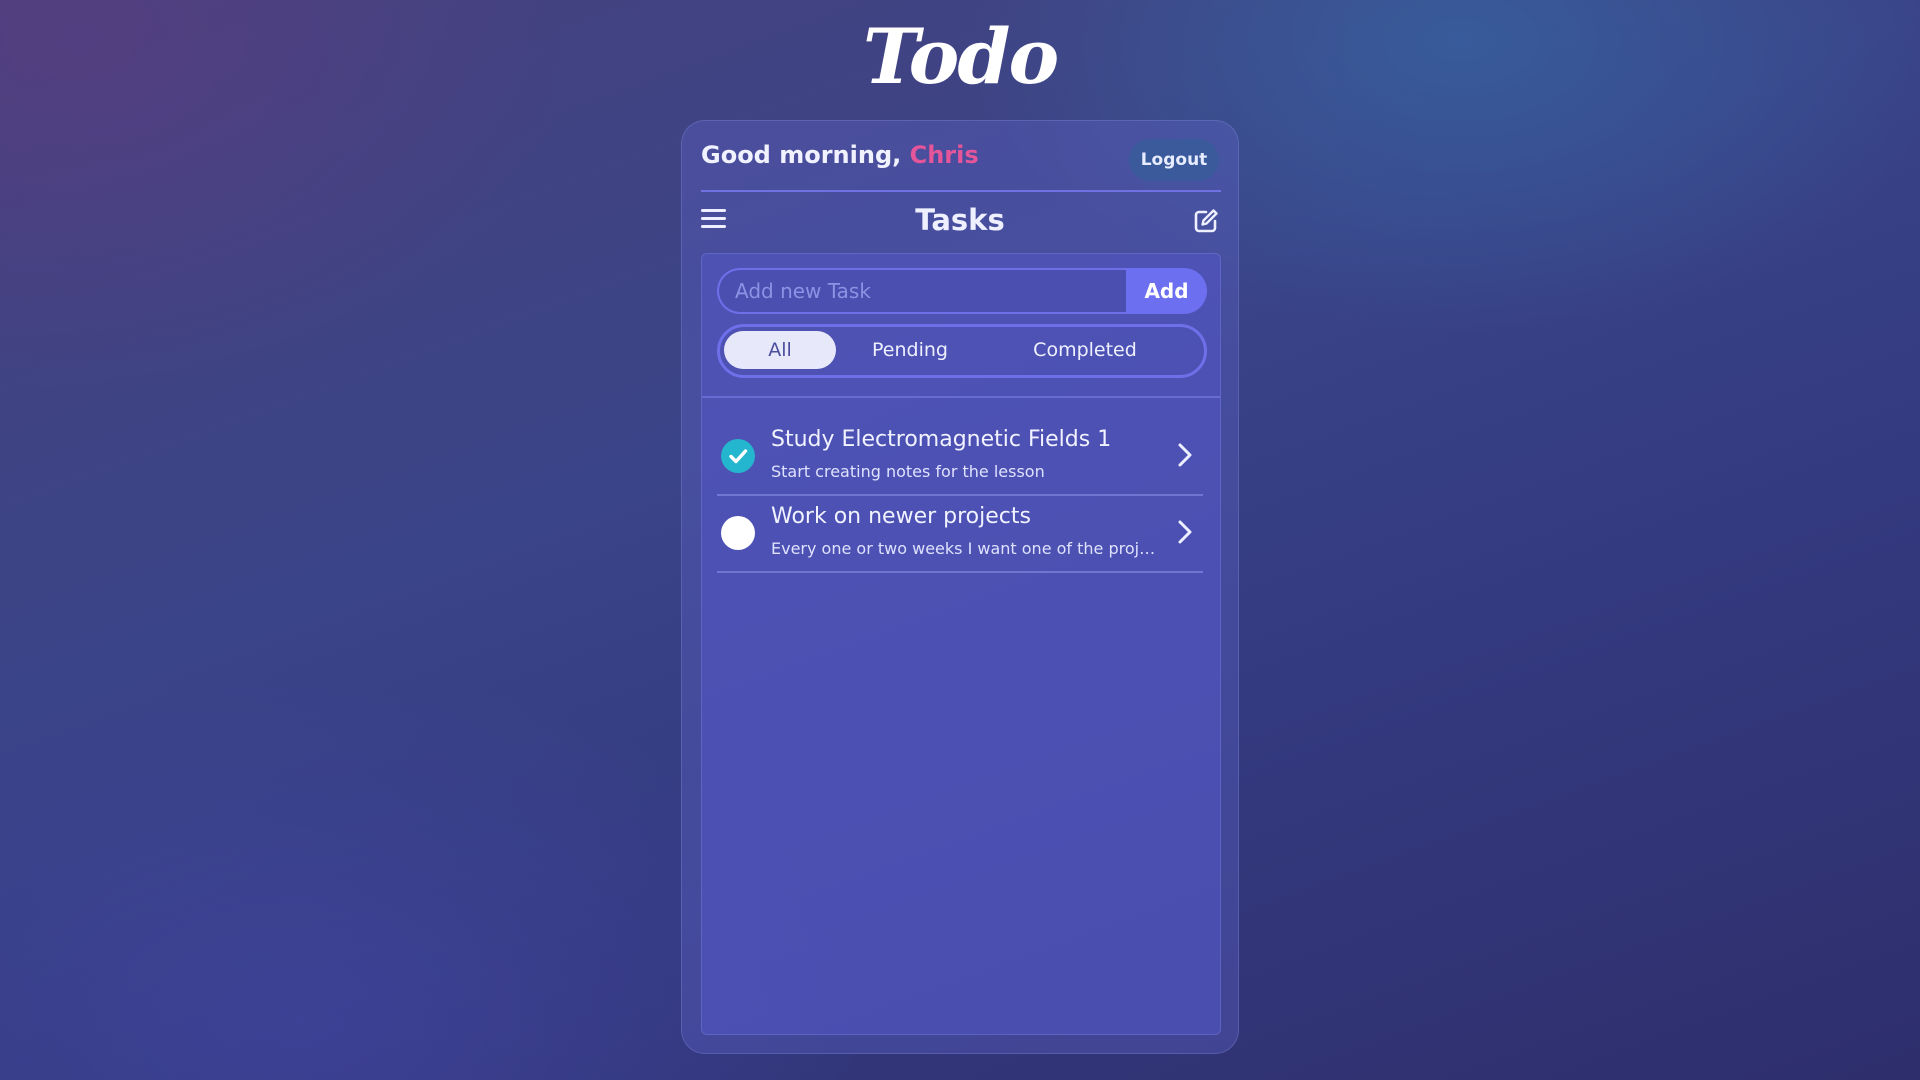  What do you see at coordinates (780, 350) in the screenshot?
I see `tab-all: All` at bounding box center [780, 350].